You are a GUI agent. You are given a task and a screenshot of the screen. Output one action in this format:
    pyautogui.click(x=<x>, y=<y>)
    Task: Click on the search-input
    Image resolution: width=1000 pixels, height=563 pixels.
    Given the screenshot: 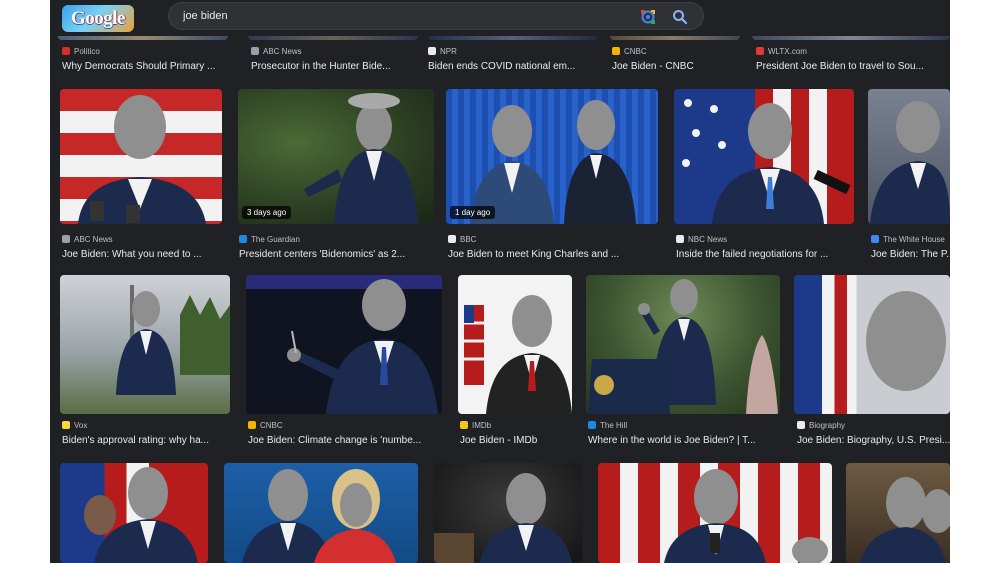 What is the action you would take?
    pyautogui.click(x=403, y=16)
    